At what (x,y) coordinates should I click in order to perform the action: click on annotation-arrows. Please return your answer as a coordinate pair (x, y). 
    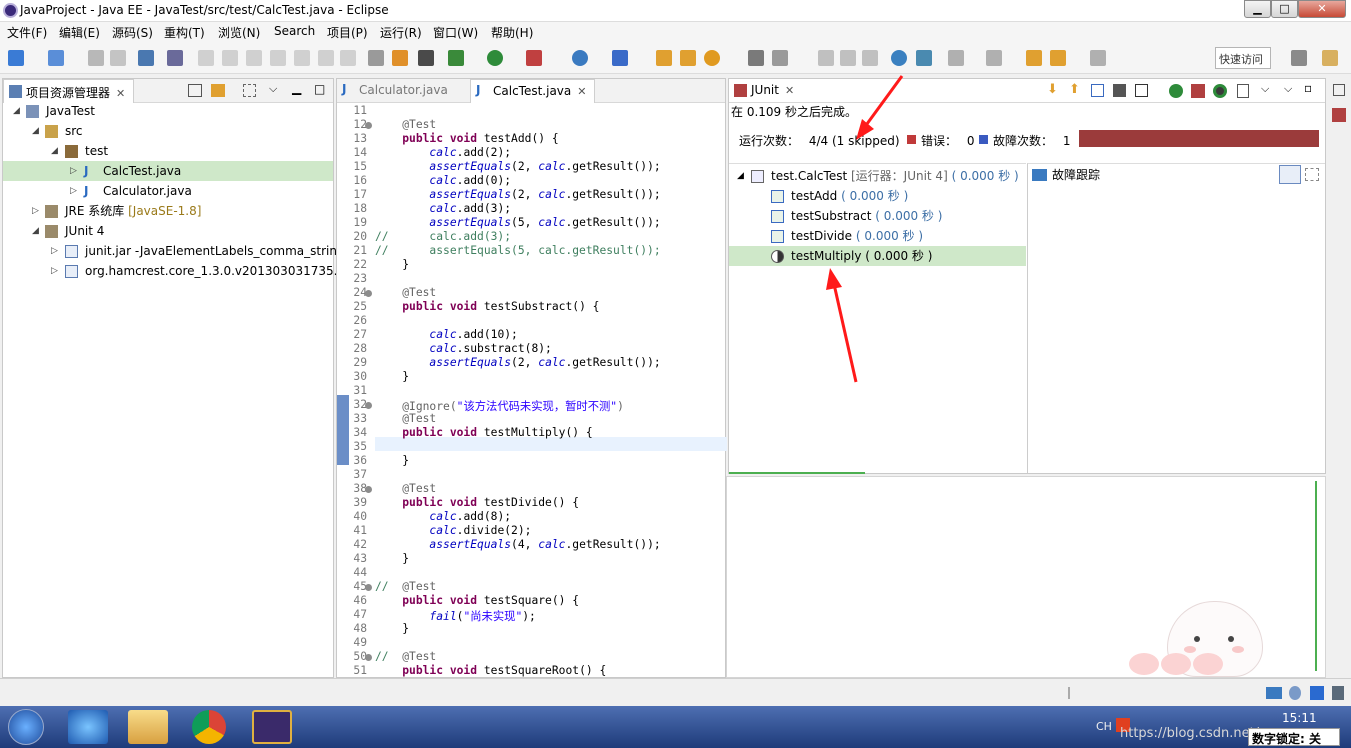
    Looking at the image, I should click on (865, 229).